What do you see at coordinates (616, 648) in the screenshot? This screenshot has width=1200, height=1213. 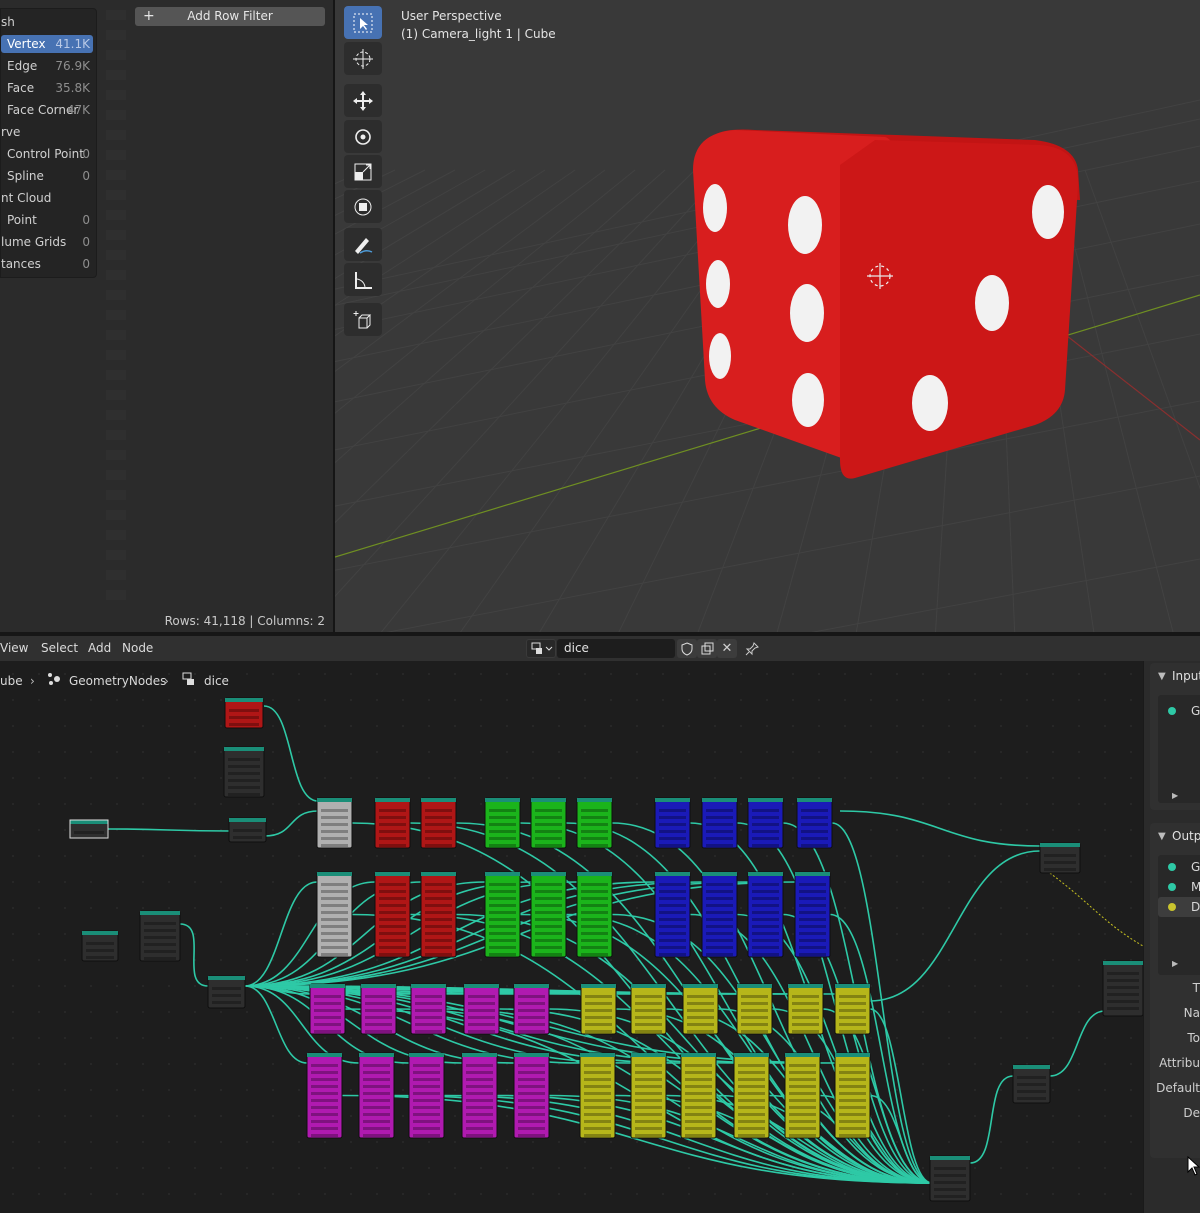 I see `node-group-name-field: dice` at bounding box center [616, 648].